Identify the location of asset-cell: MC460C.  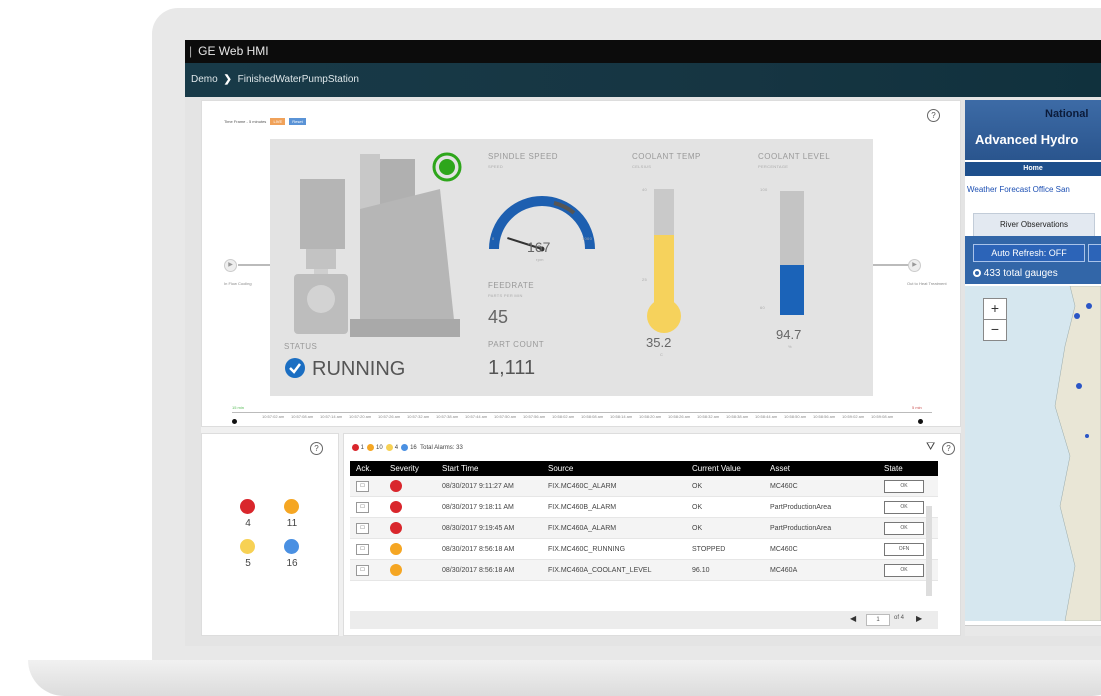
(821, 549).